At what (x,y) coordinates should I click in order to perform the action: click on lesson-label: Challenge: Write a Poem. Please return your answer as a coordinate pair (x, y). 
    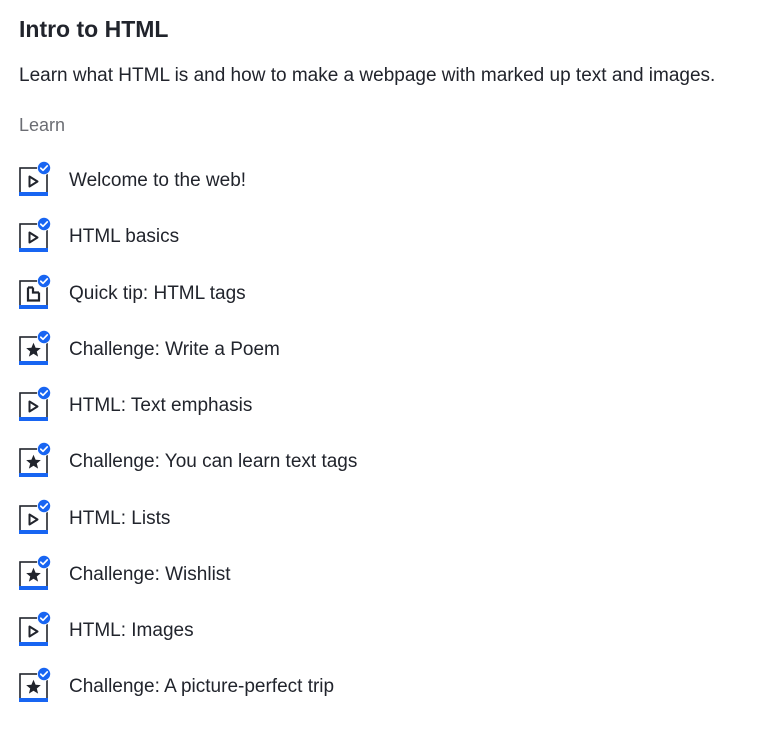
    Looking at the image, I should click on (174, 349).